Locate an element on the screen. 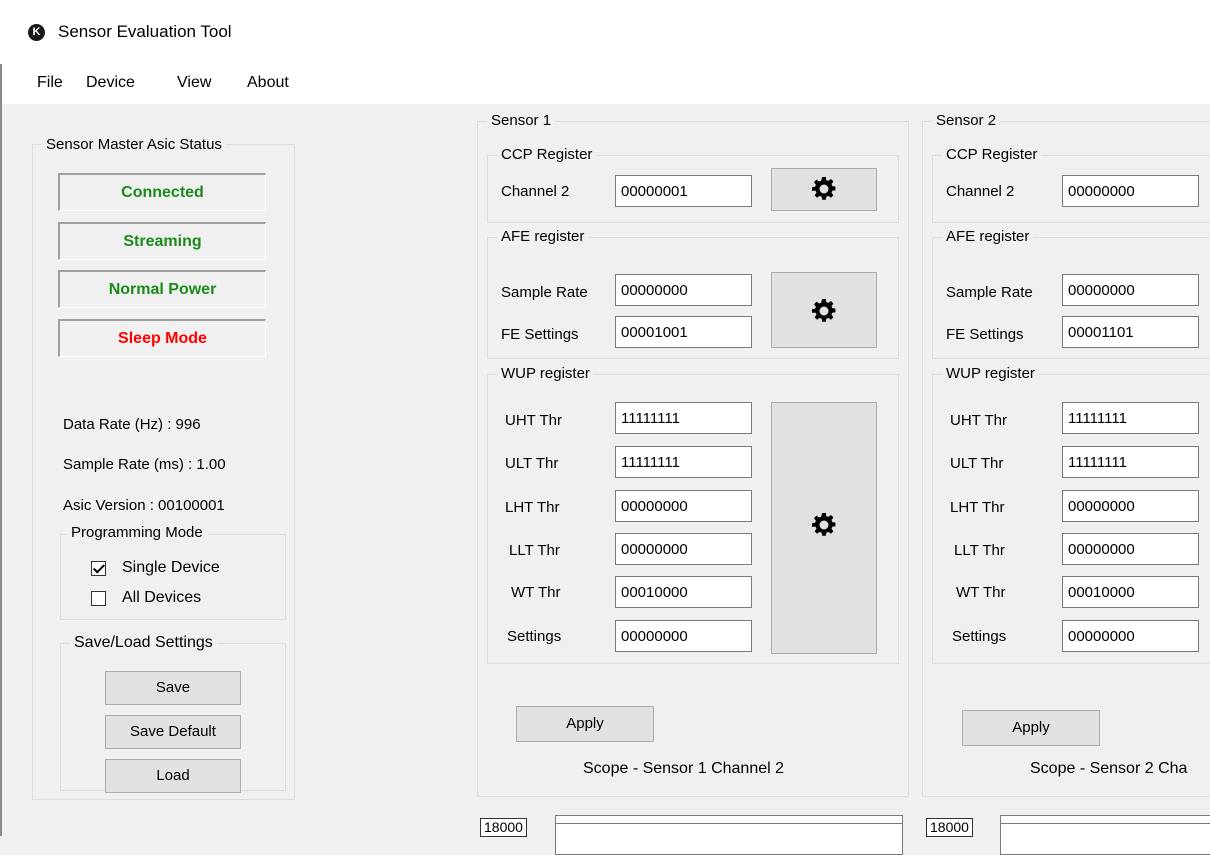 The image size is (1210, 855). sensor1-afe-title: AFE register is located at coordinates (543, 237).